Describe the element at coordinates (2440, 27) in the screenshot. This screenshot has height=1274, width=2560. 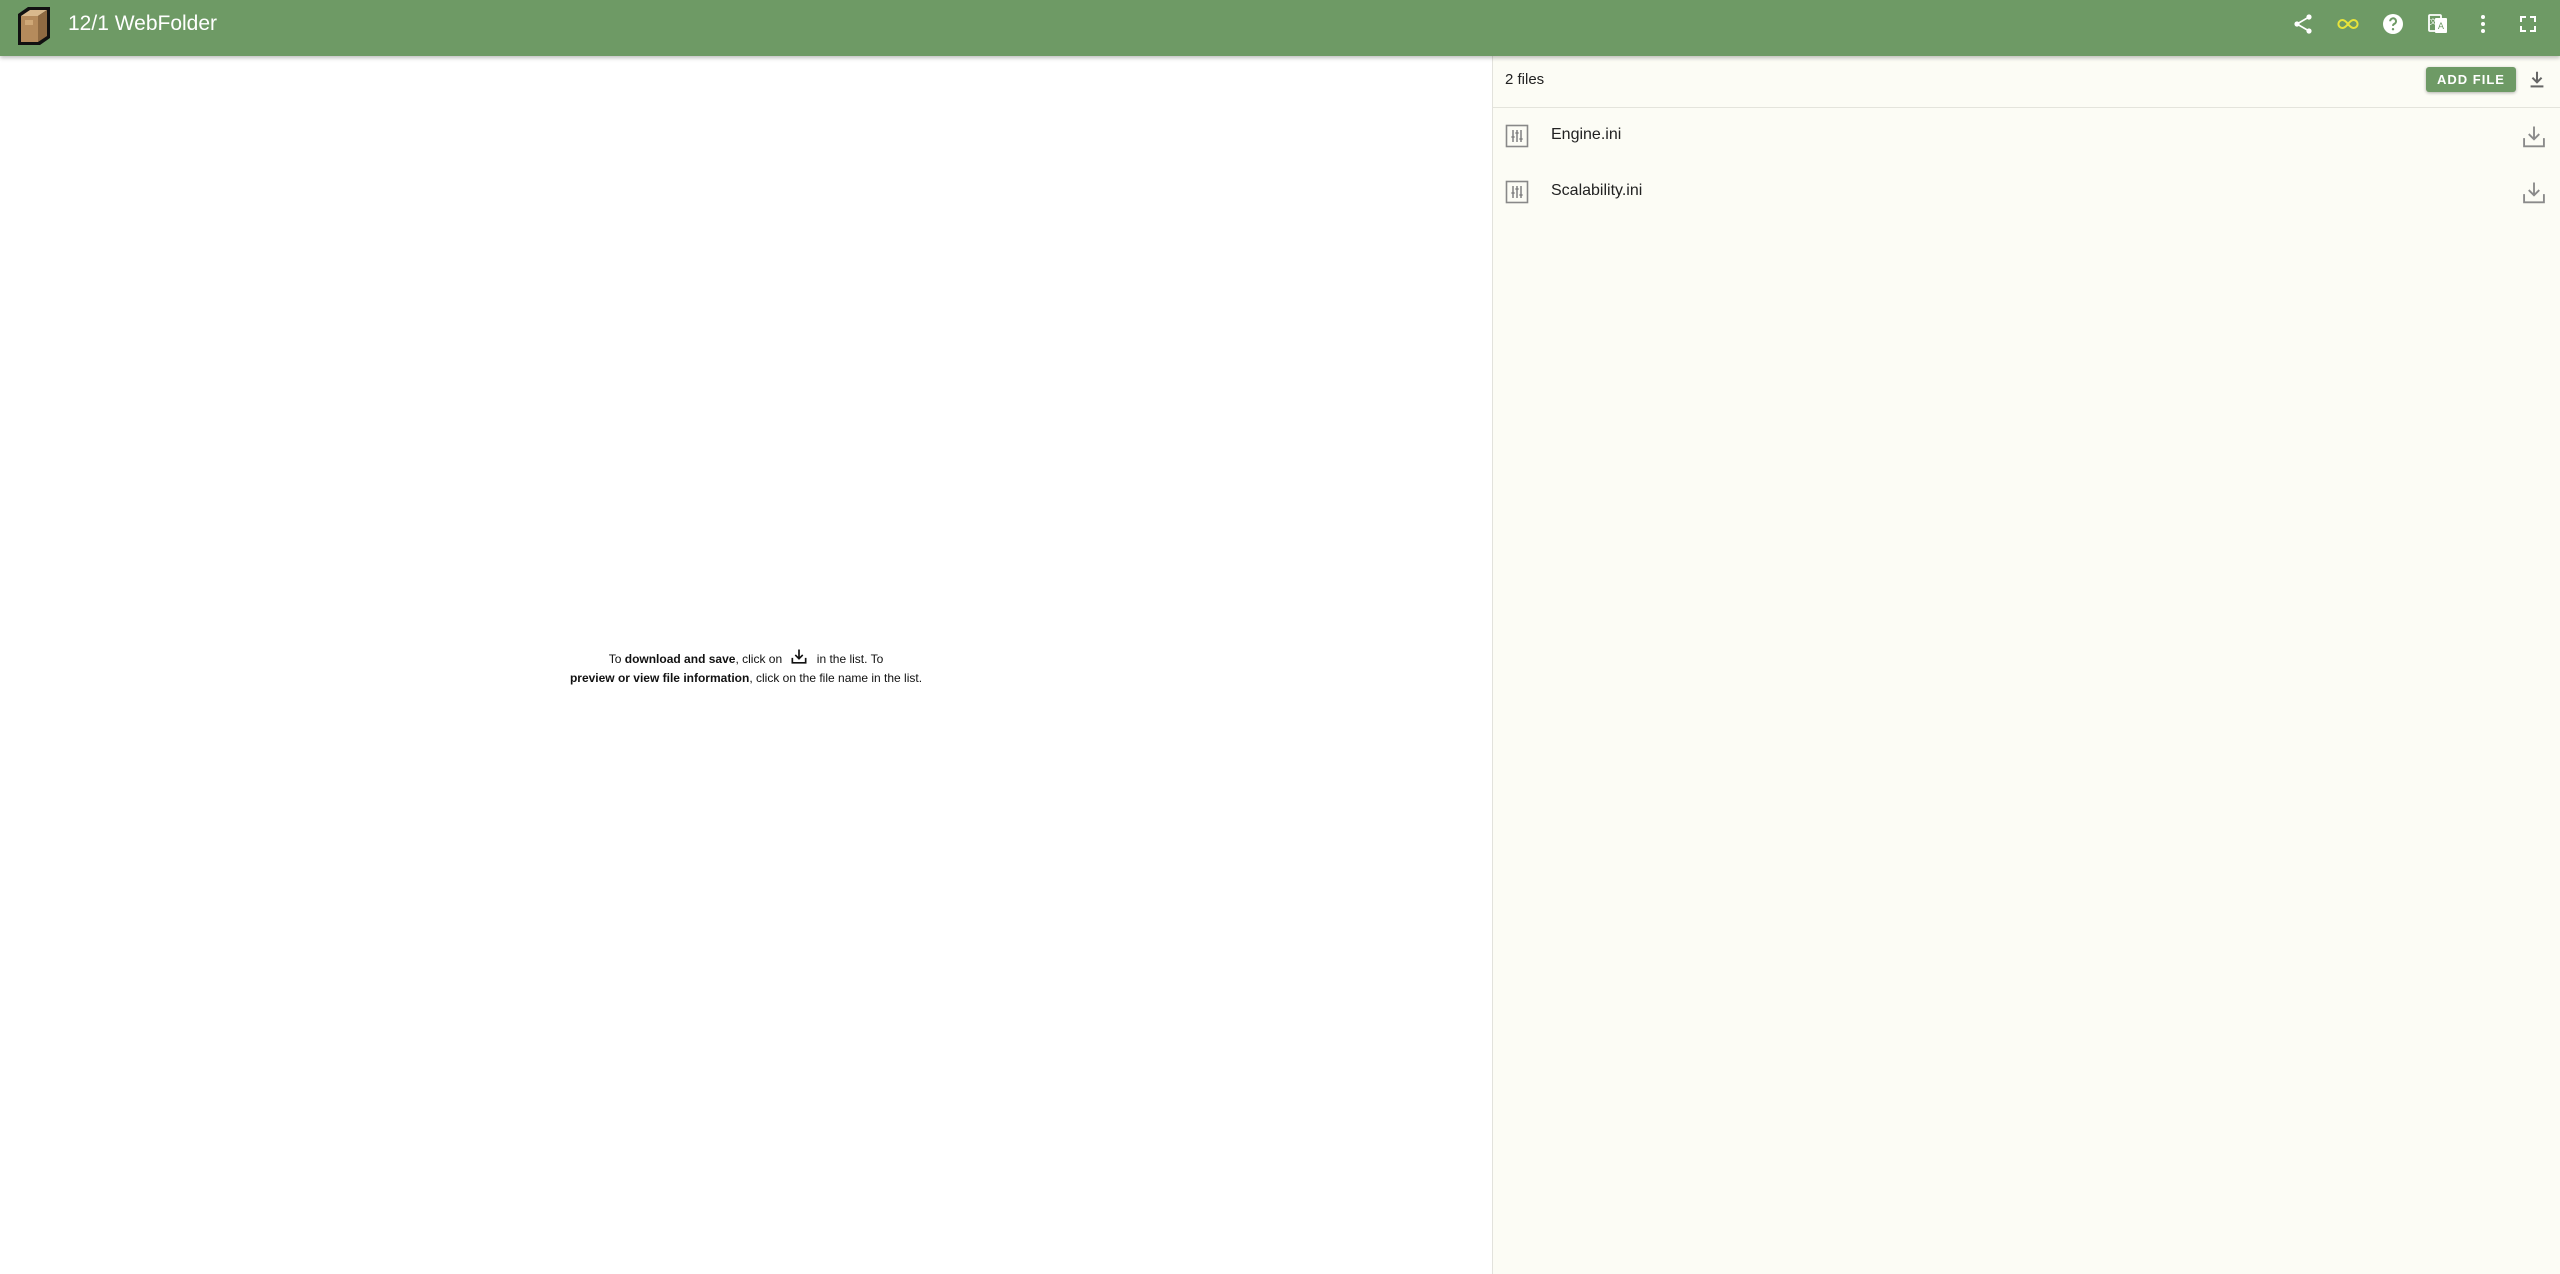
I see `svg-text: A` at that location.